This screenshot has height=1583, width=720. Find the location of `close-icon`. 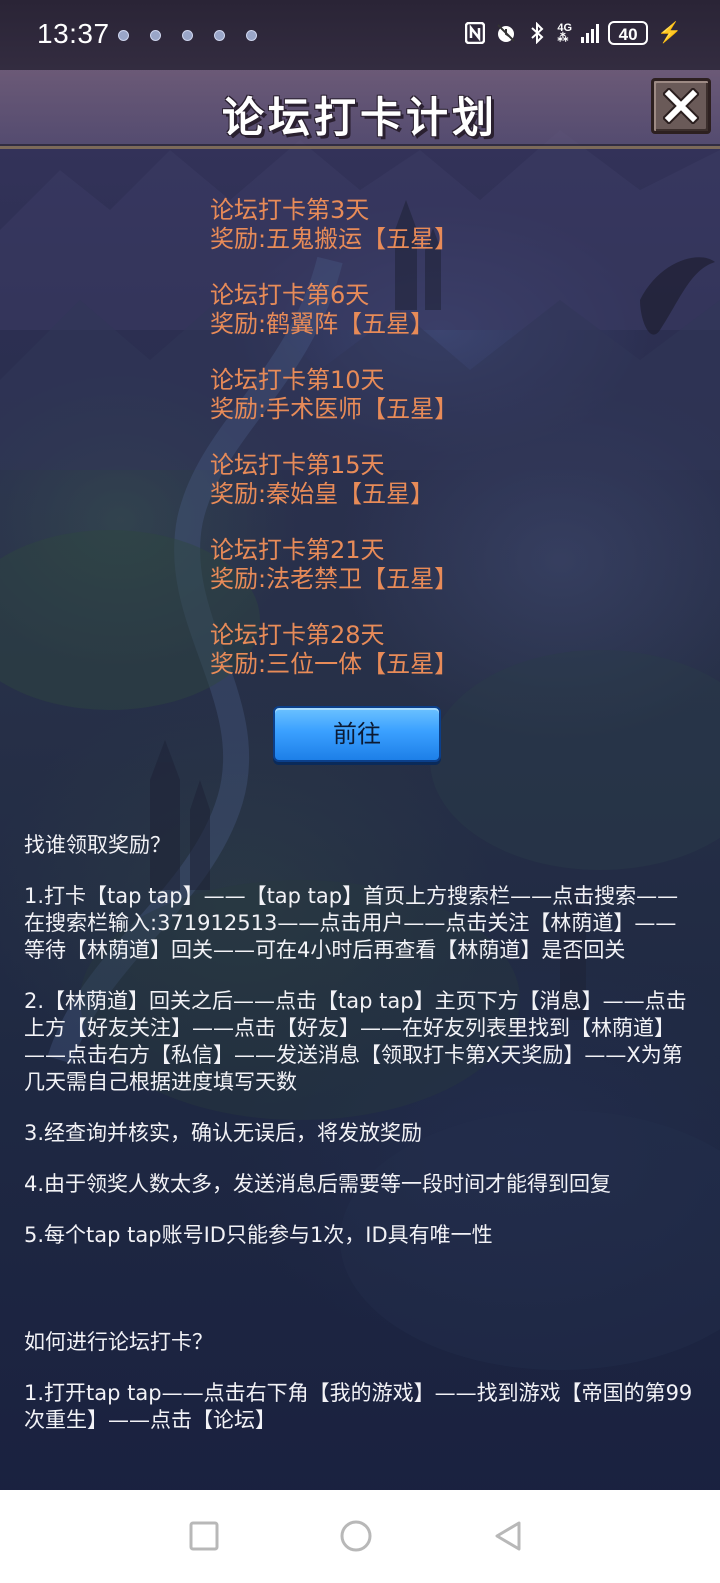

close-icon is located at coordinates (681, 106).